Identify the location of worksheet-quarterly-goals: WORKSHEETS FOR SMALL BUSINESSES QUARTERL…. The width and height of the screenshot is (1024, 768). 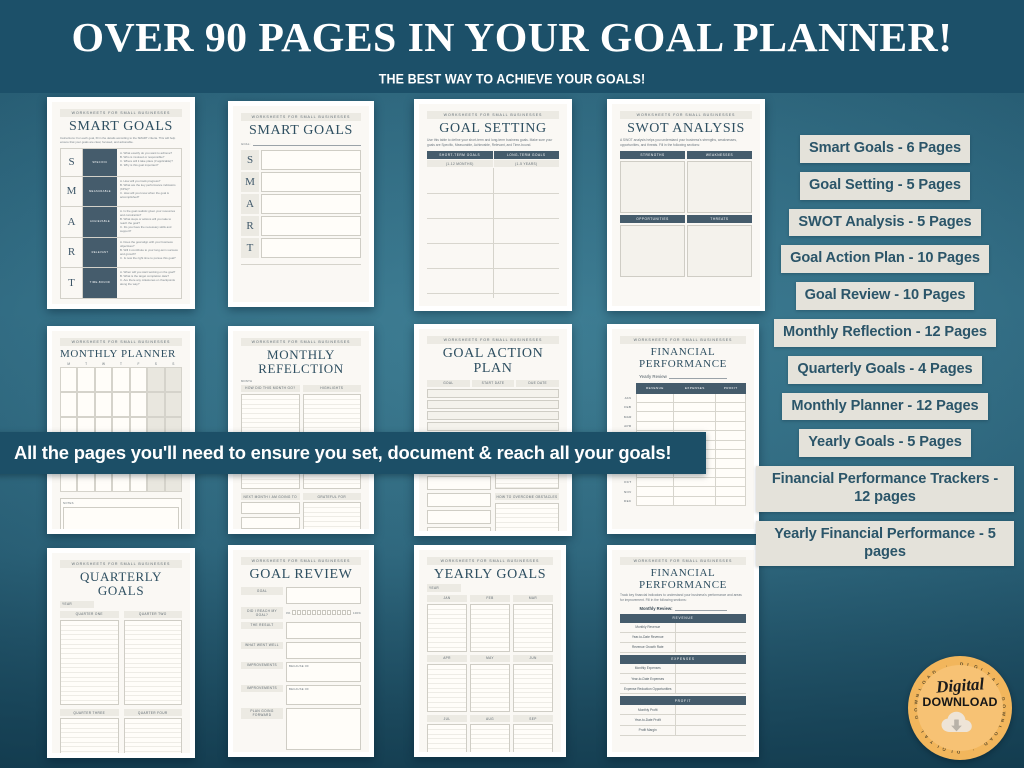
(121, 653).